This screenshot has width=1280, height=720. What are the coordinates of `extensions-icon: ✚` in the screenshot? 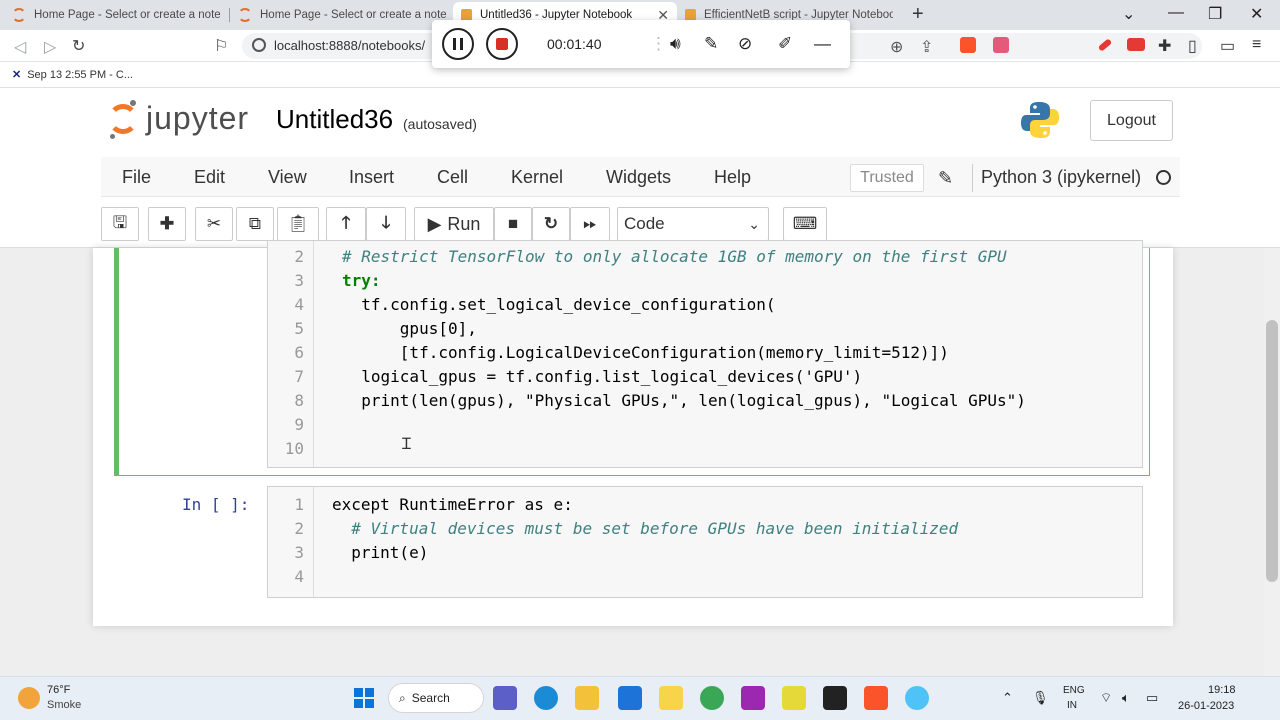 It's located at (1164, 46).